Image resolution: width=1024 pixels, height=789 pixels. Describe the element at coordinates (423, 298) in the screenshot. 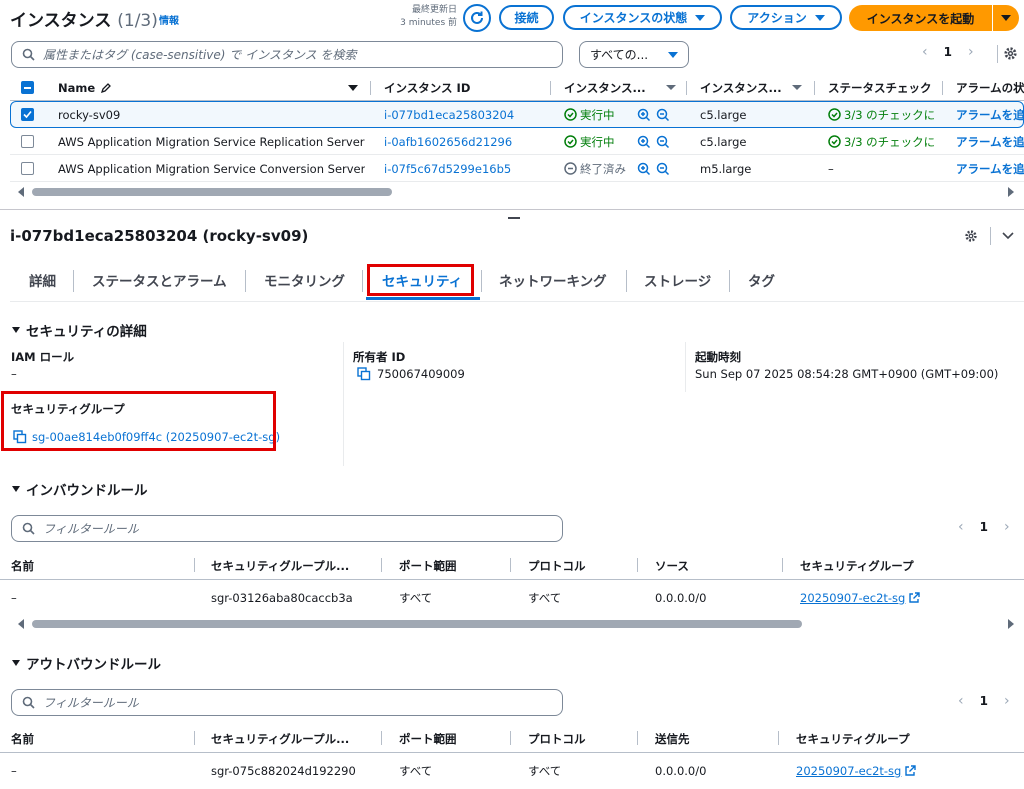

I see `active-tab-indicator` at that location.